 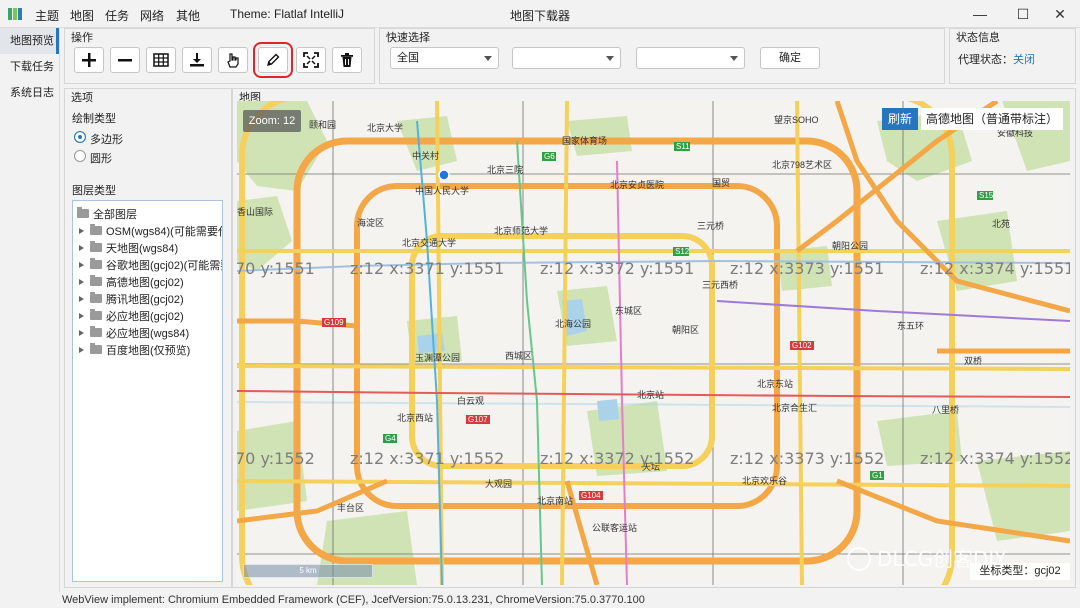 I want to click on scale-bar: 5 km, so click(x=308, y=571).